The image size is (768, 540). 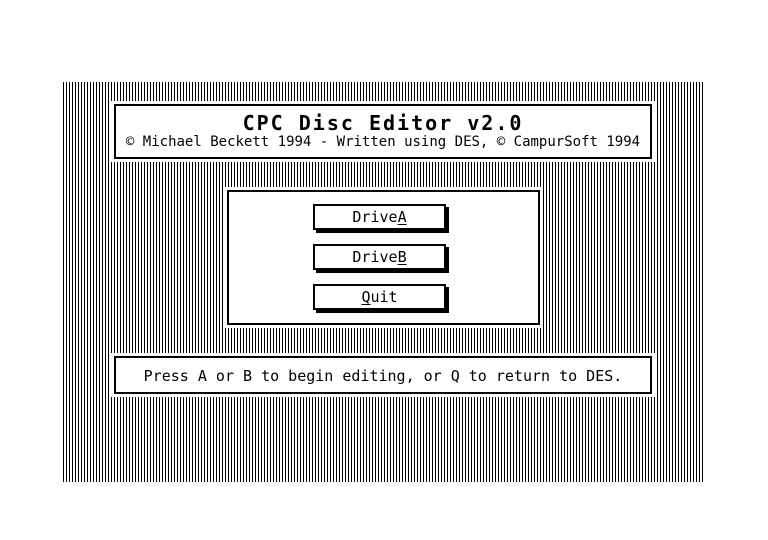 What do you see at coordinates (384, 297) in the screenshot?
I see `button-label-suffix: uit` at bounding box center [384, 297].